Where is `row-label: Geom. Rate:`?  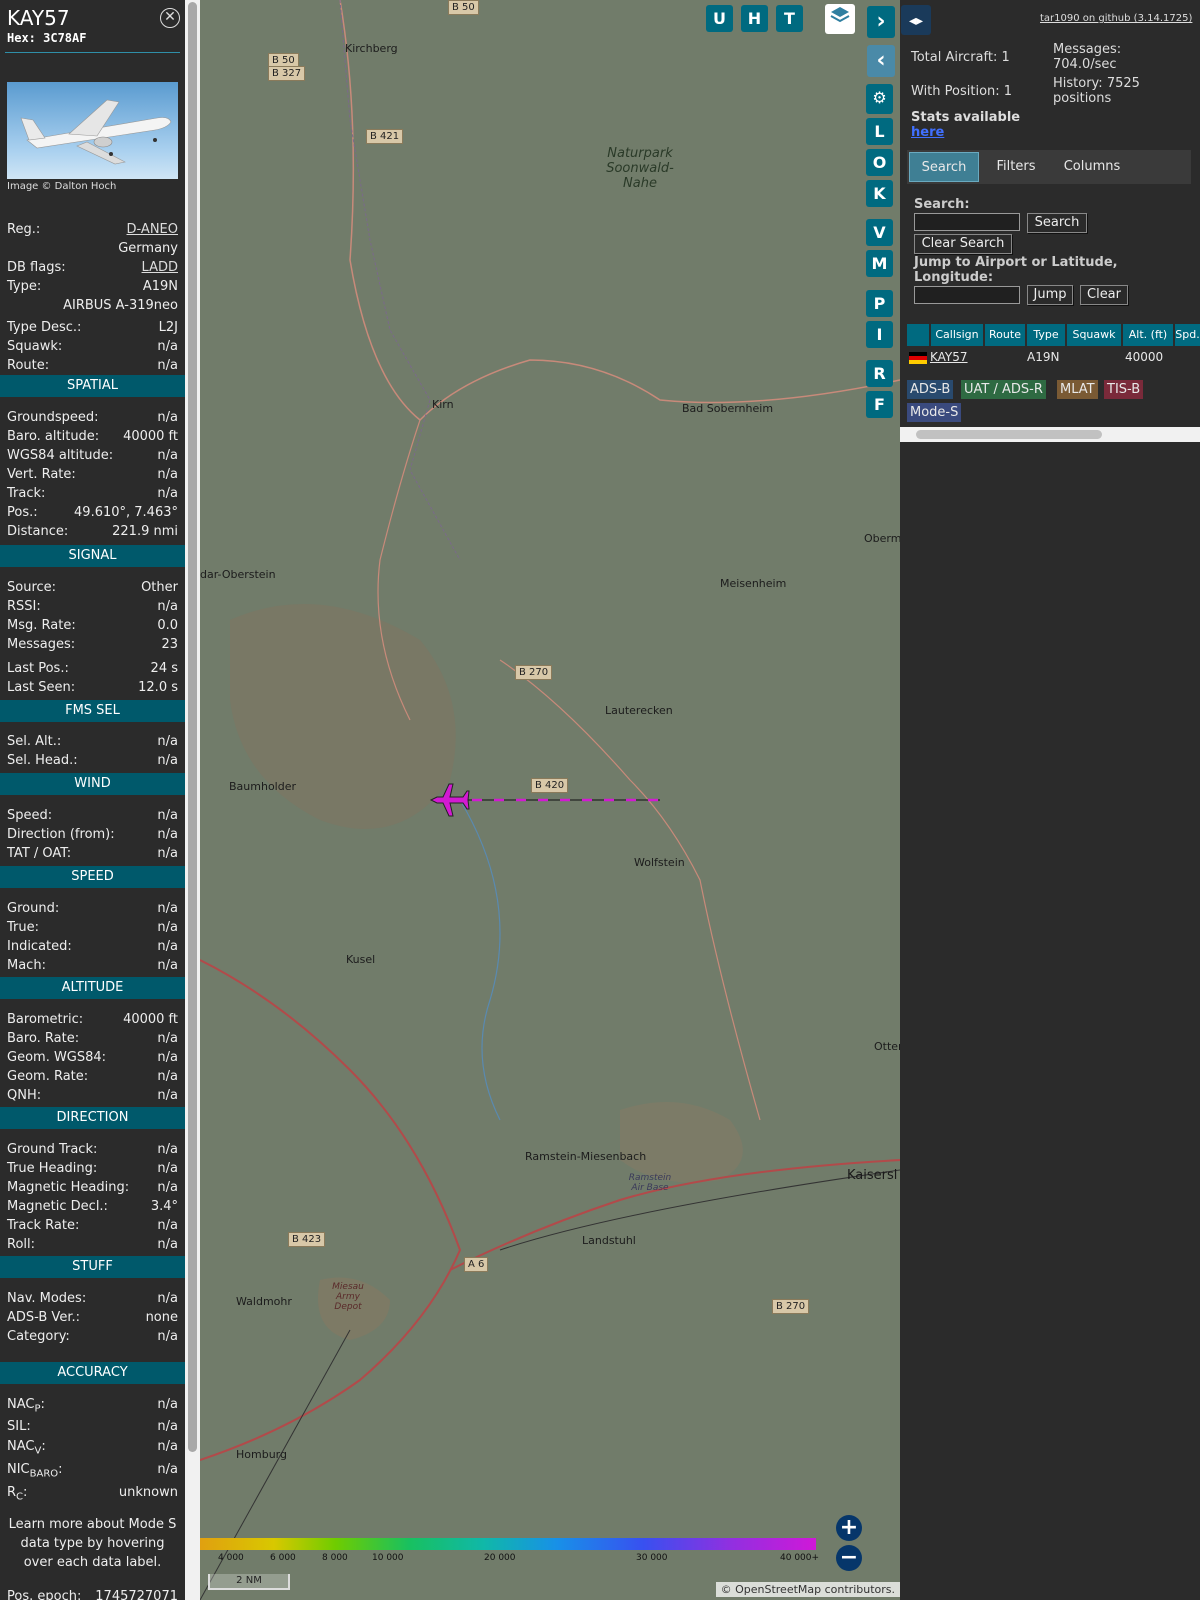 row-label: Geom. Rate: is located at coordinates (48, 1076).